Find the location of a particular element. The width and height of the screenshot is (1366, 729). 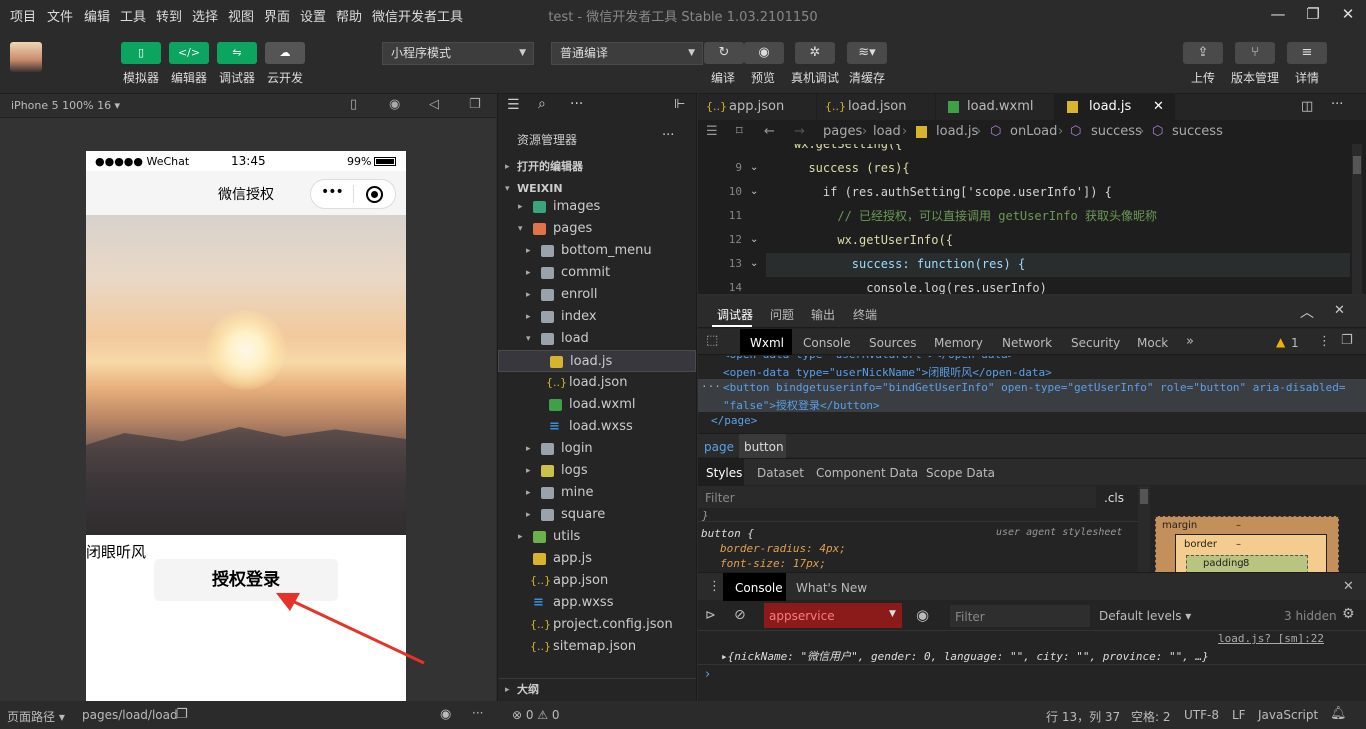

tree-item-load-js: load.js is located at coordinates (597, 361).